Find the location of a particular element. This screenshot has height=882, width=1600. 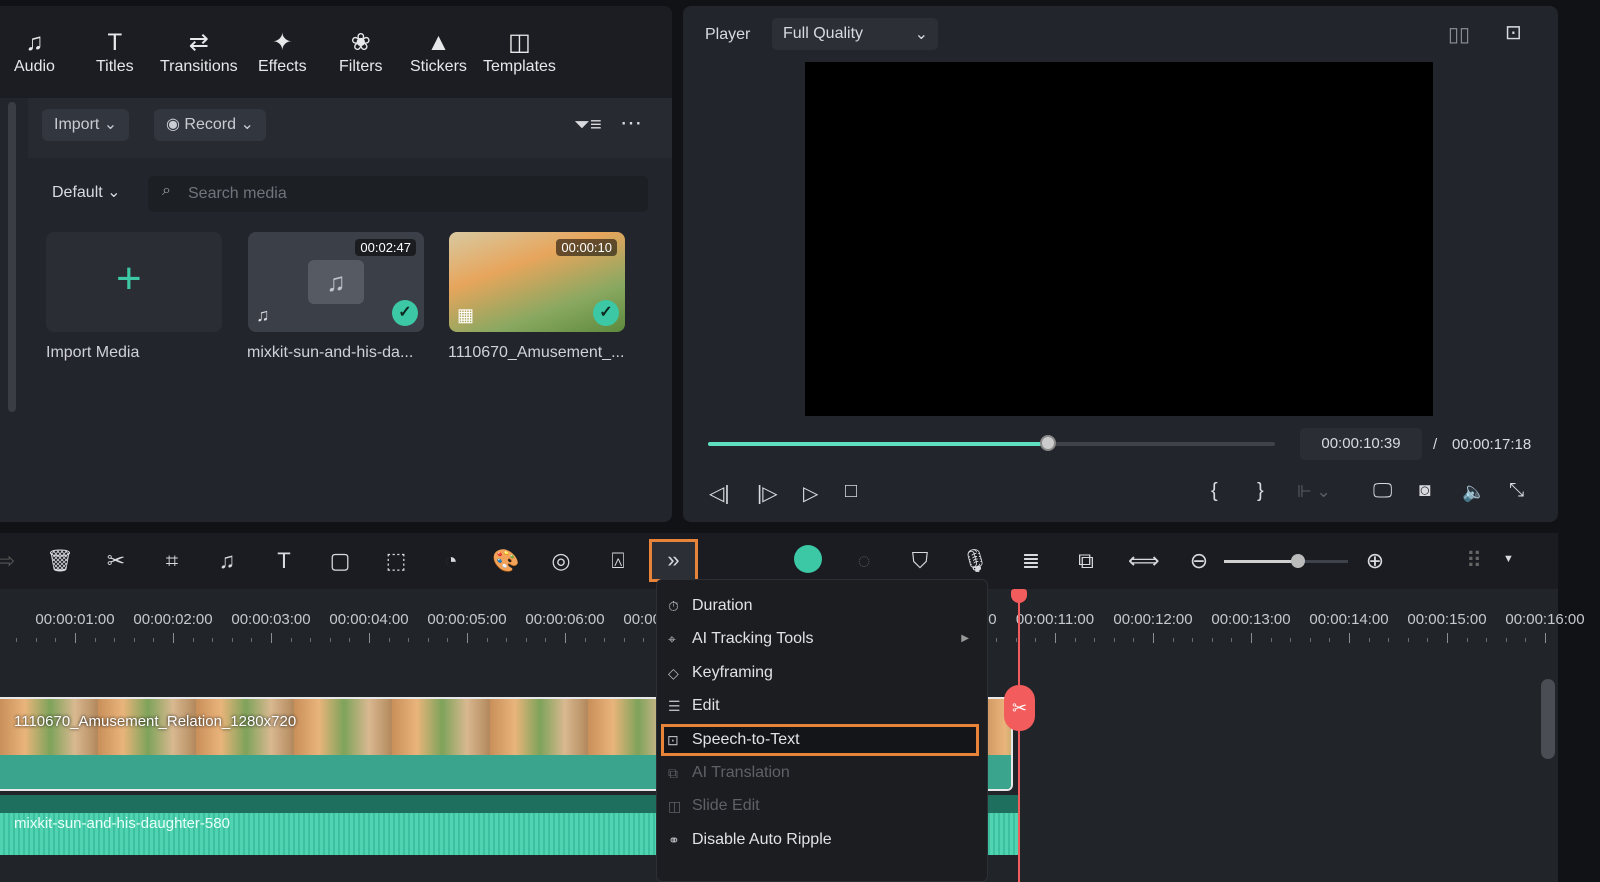

current-time: 00:00:10:39 is located at coordinates (1361, 444).